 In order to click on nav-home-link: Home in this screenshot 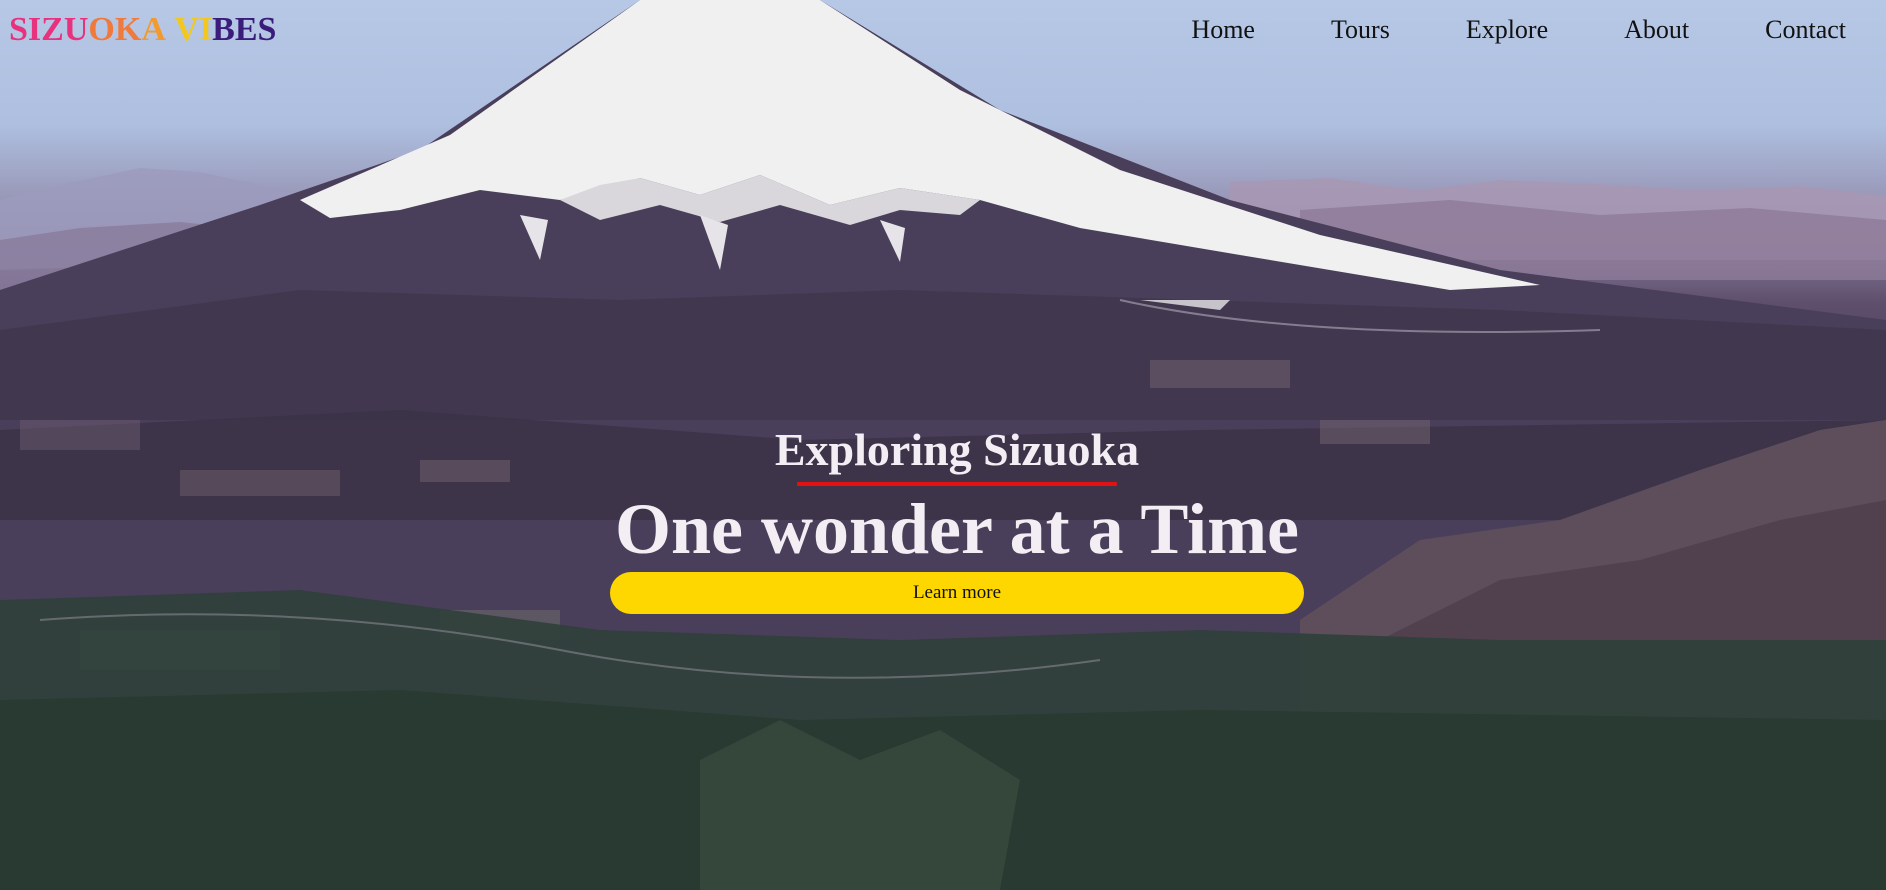, I will do `click(1223, 30)`.